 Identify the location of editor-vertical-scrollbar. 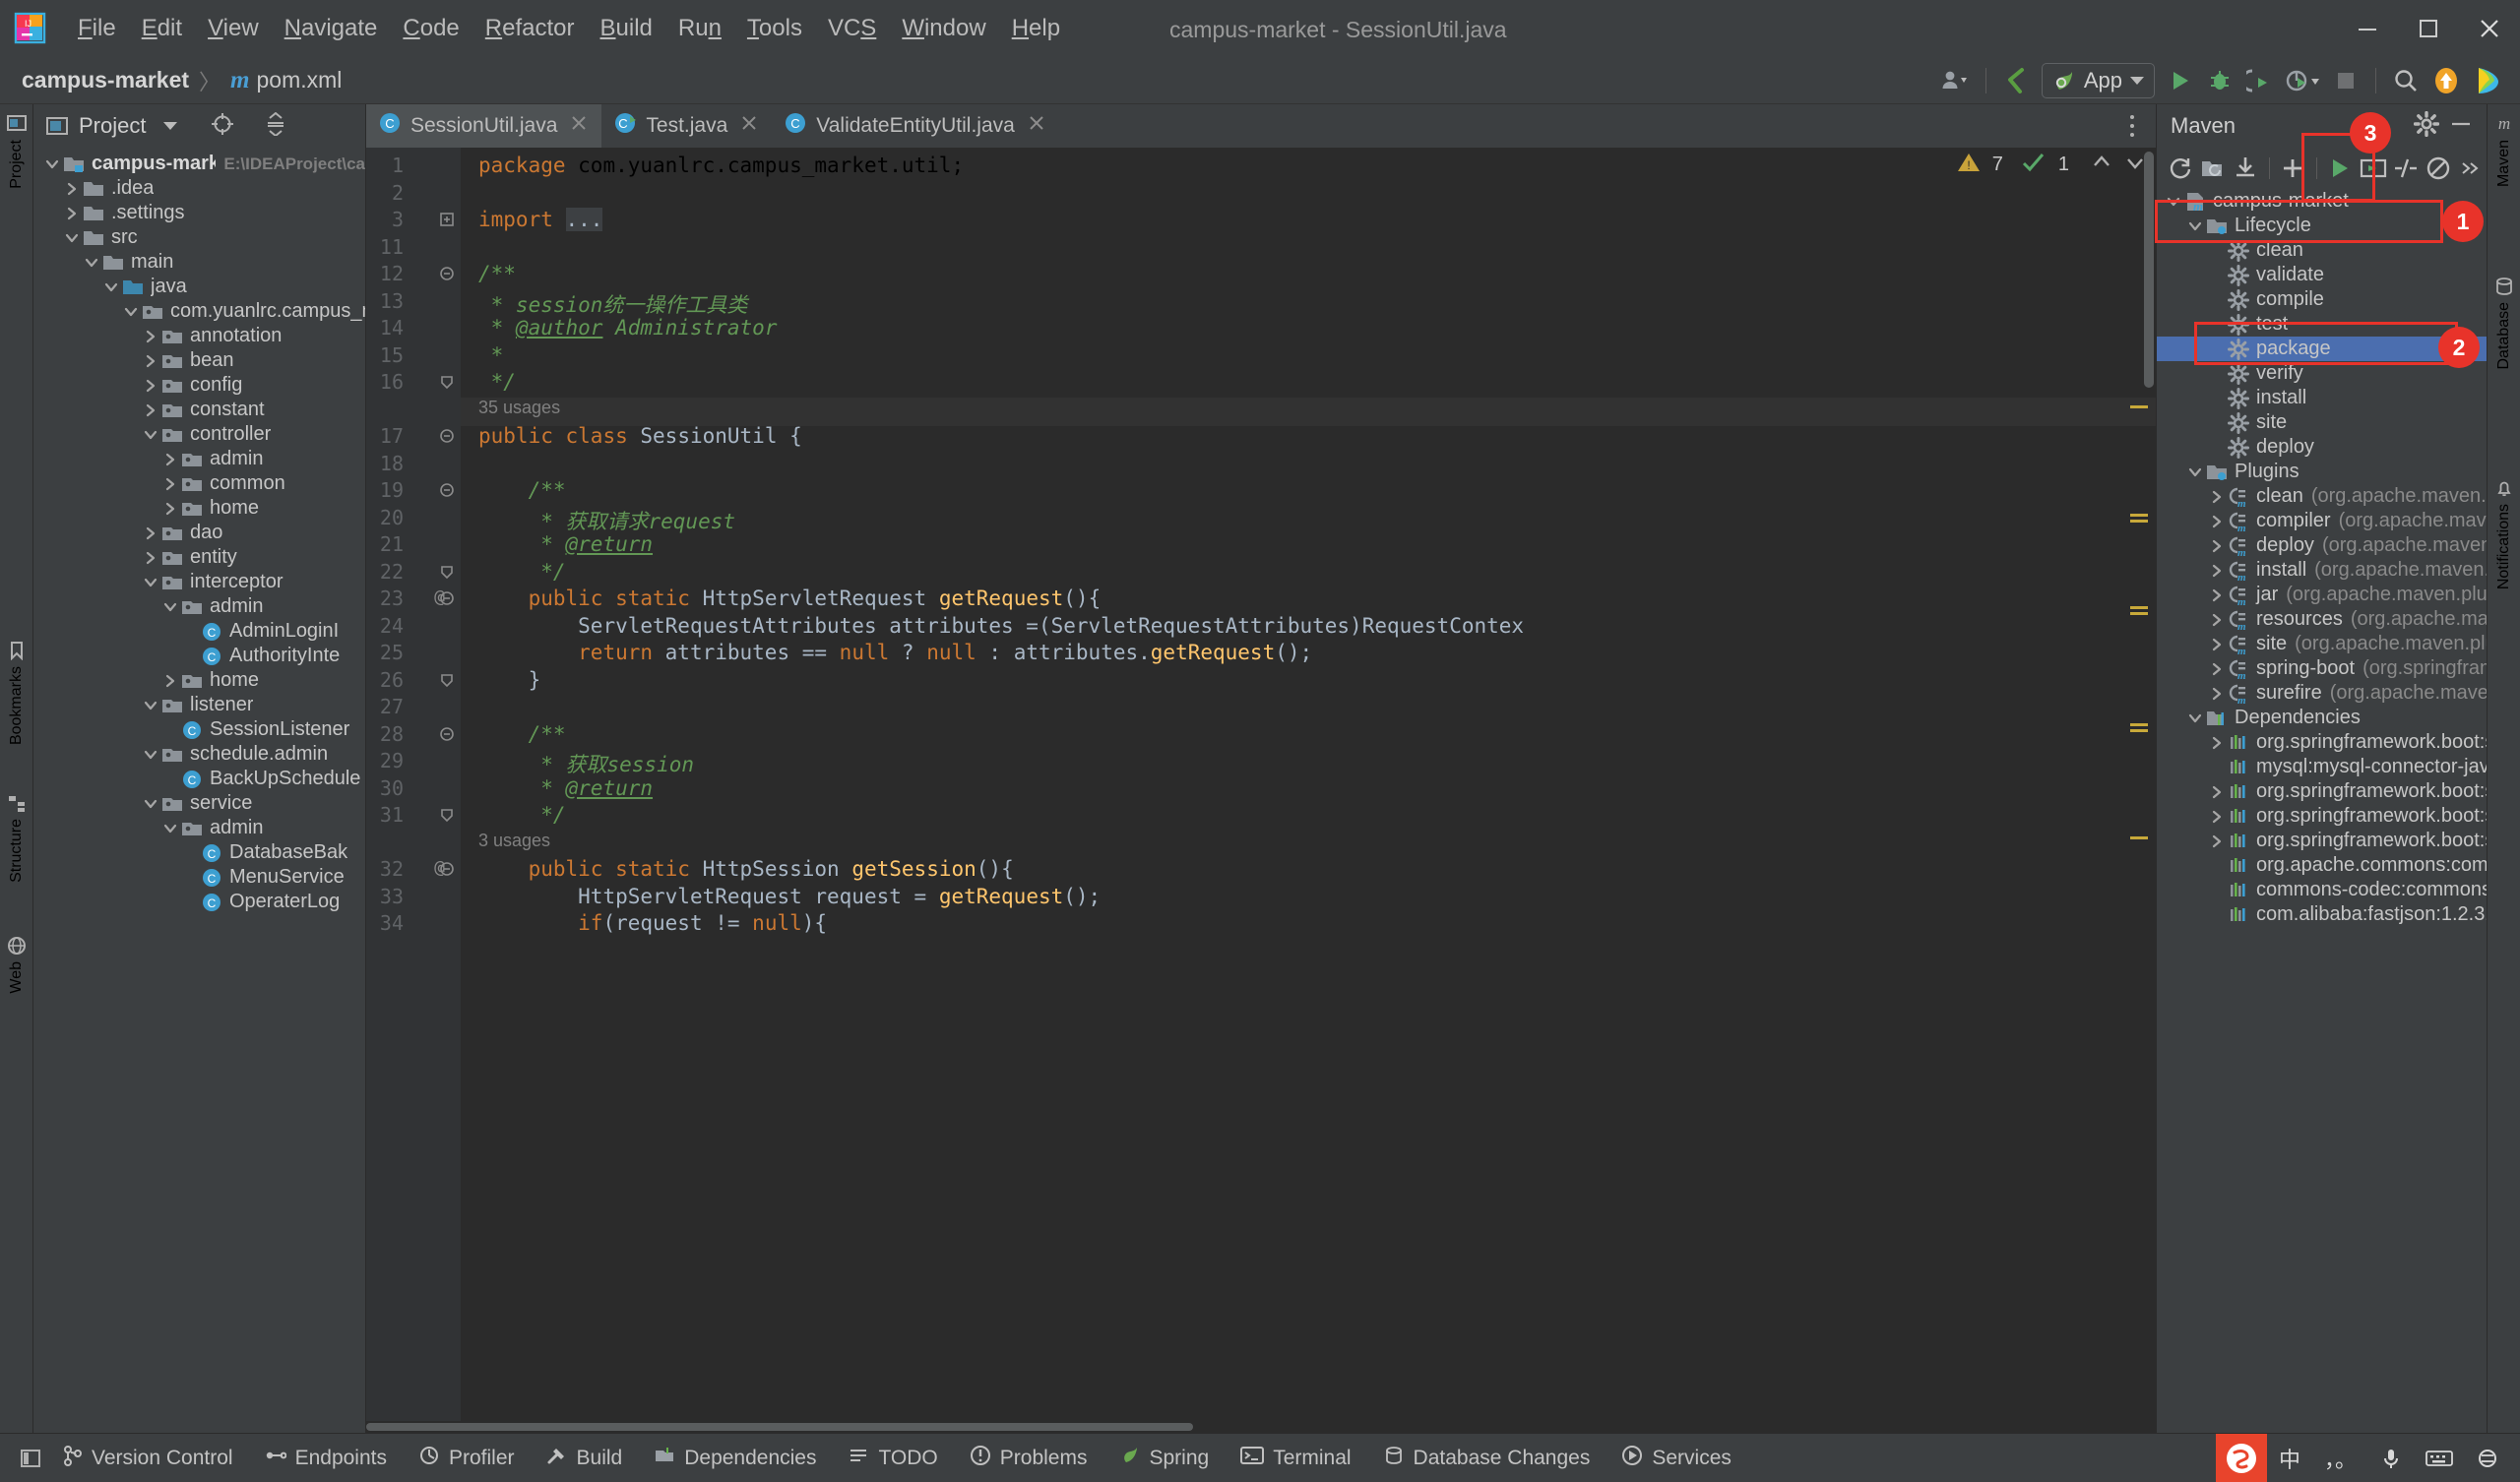
(2149, 790).